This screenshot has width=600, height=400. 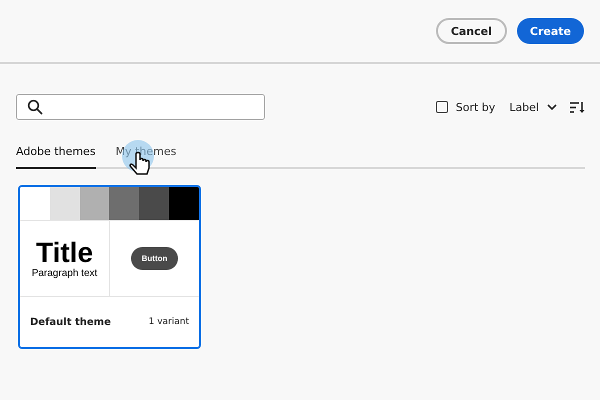 What do you see at coordinates (65, 253) in the screenshot?
I see `title-sample: Title` at bounding box center [65, 253].